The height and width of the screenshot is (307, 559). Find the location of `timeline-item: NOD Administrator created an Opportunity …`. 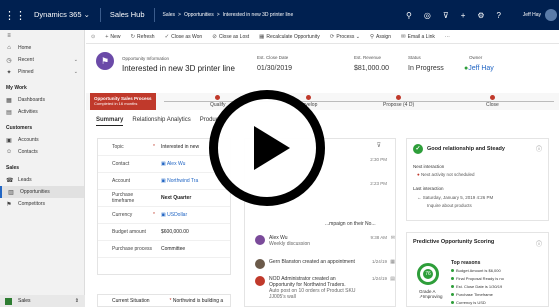

timeline-item: NOD Administrator created an Opportunity … is located at coordinates (325, 289).